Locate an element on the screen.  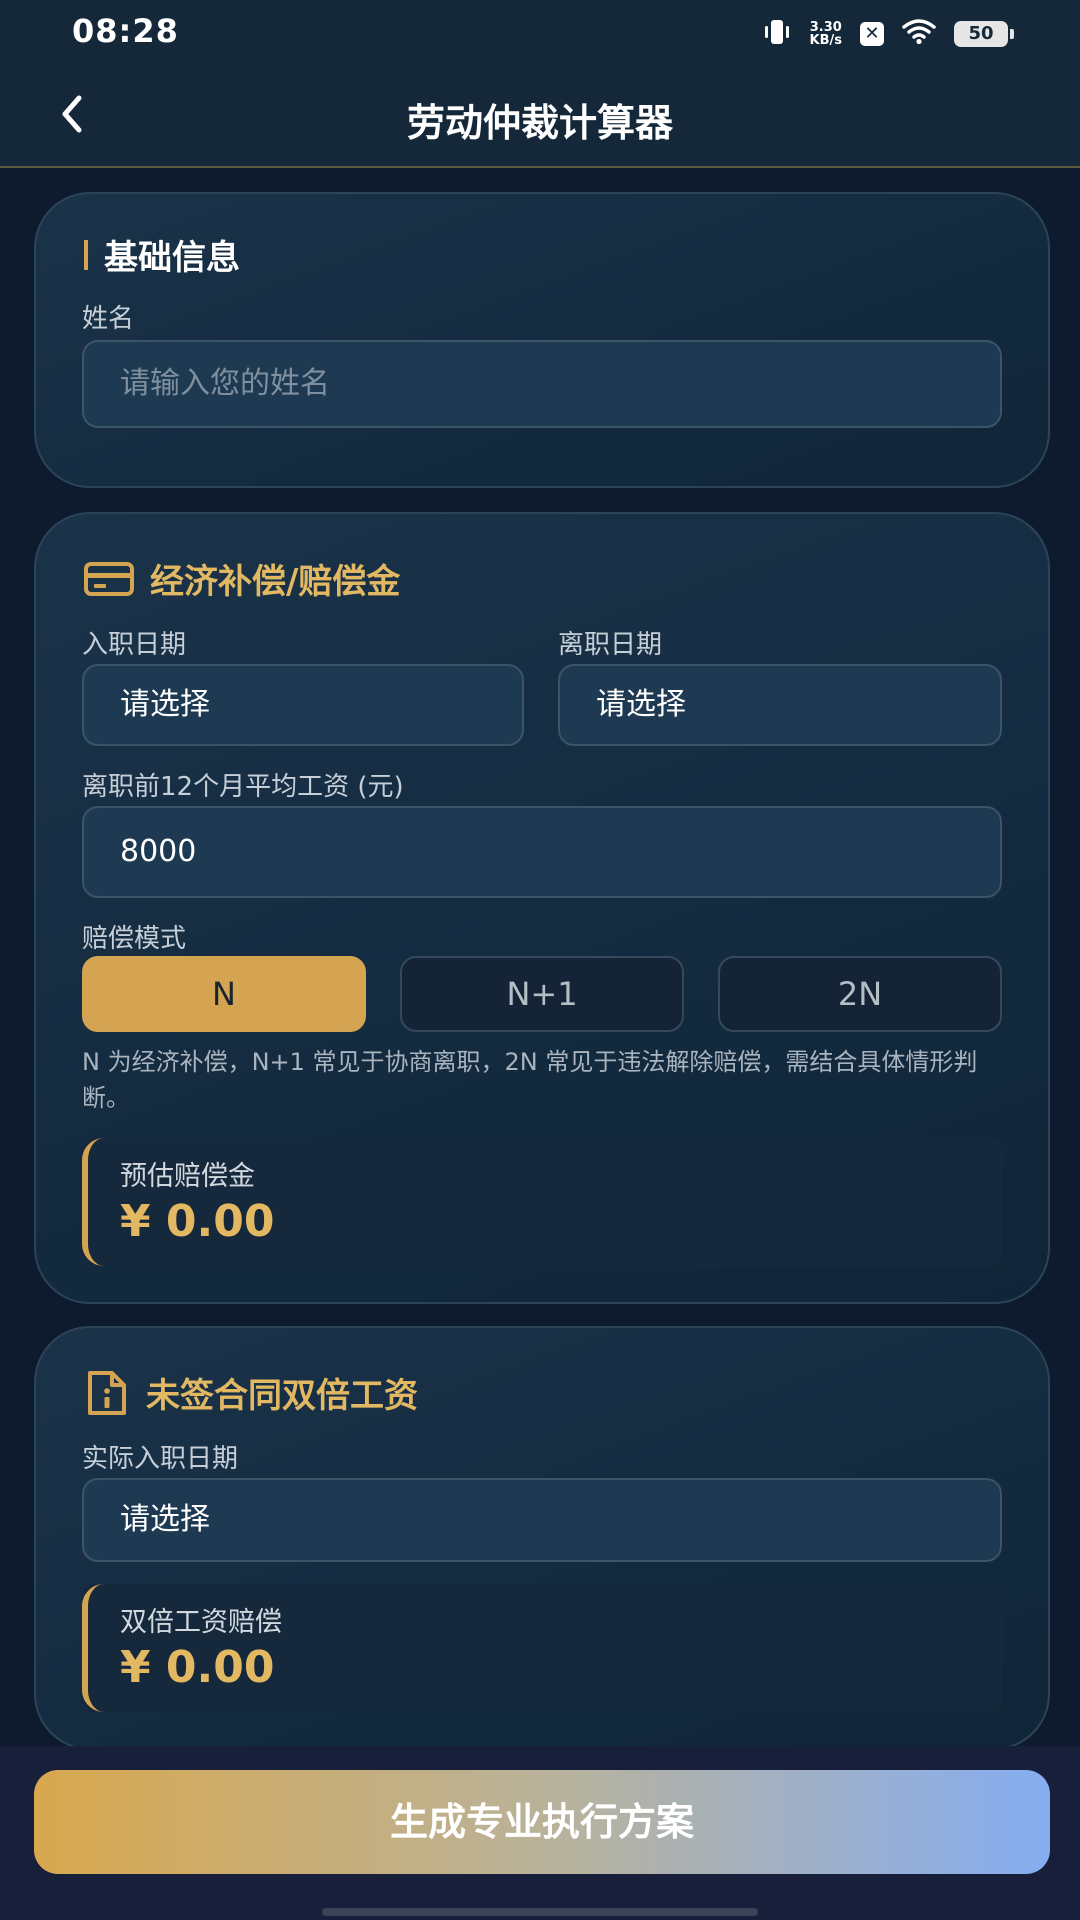
compensation-result: 预估赔偿金 ¥ 0.00 is located at coordinates (542, 1202).